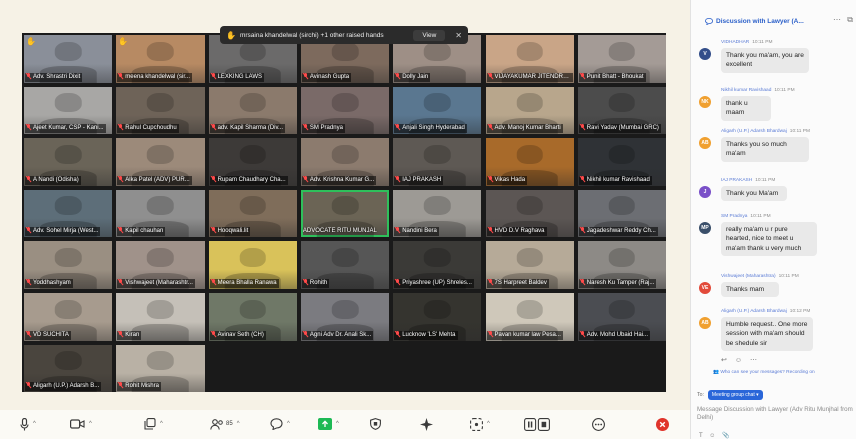 This screenshot has height=439, width=856. What do you see at coordinates (775, 418) in the screenshot?
I see `message-input` at bounding box center [775, 418].